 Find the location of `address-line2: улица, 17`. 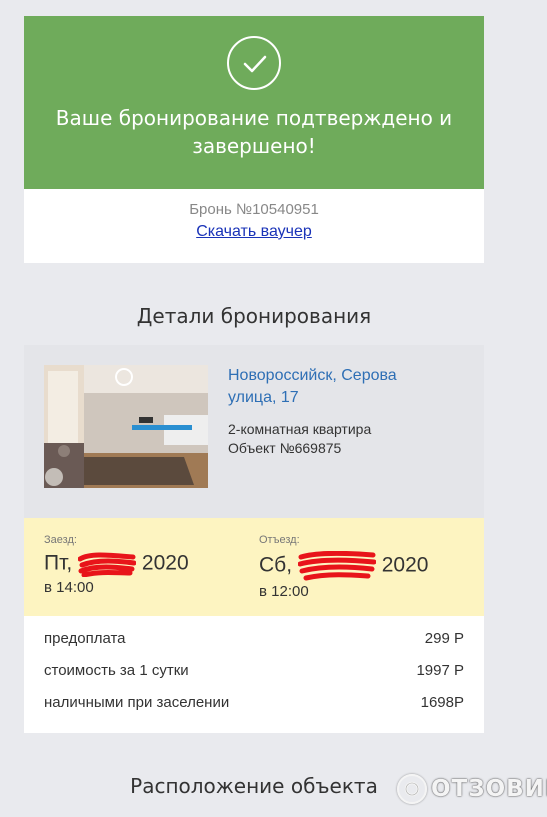

address-line2: улица, 17 is located at coordinates (263, 397).